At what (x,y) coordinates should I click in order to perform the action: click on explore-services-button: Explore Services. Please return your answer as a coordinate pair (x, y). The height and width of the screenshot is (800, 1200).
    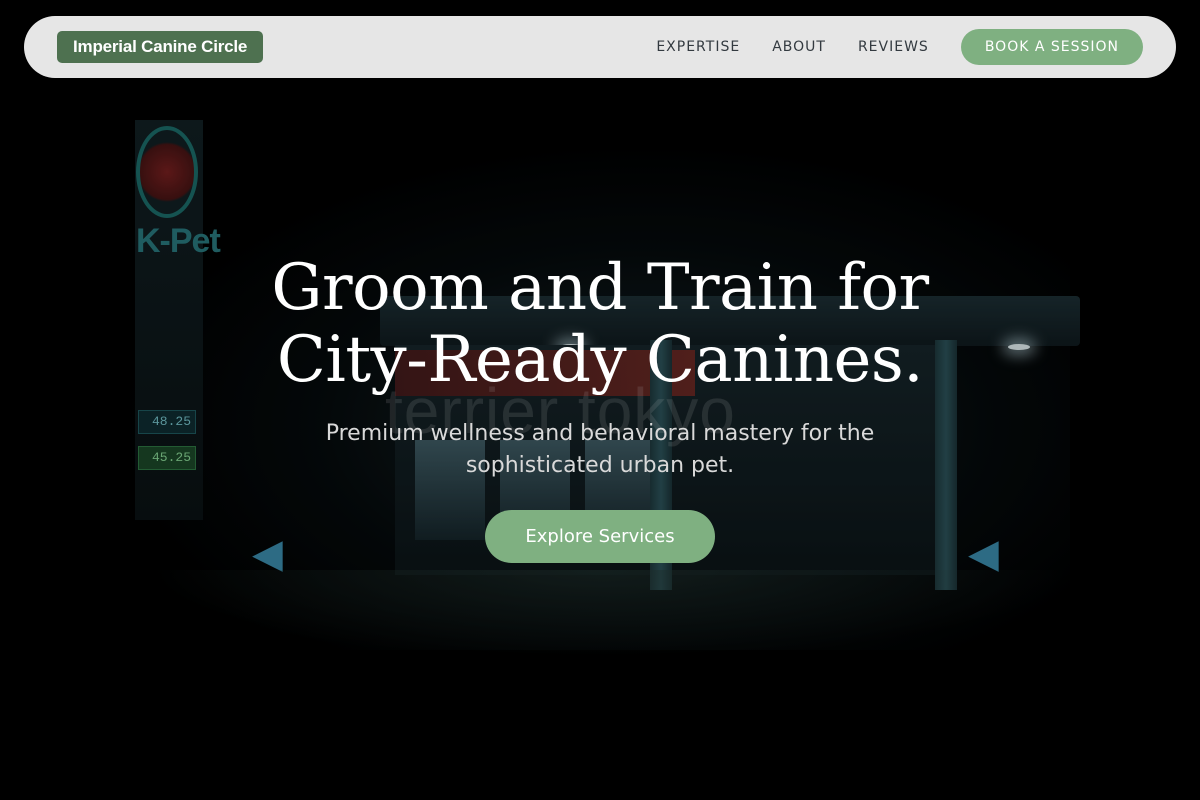
    Looking at the image, I should click on (600, 536).